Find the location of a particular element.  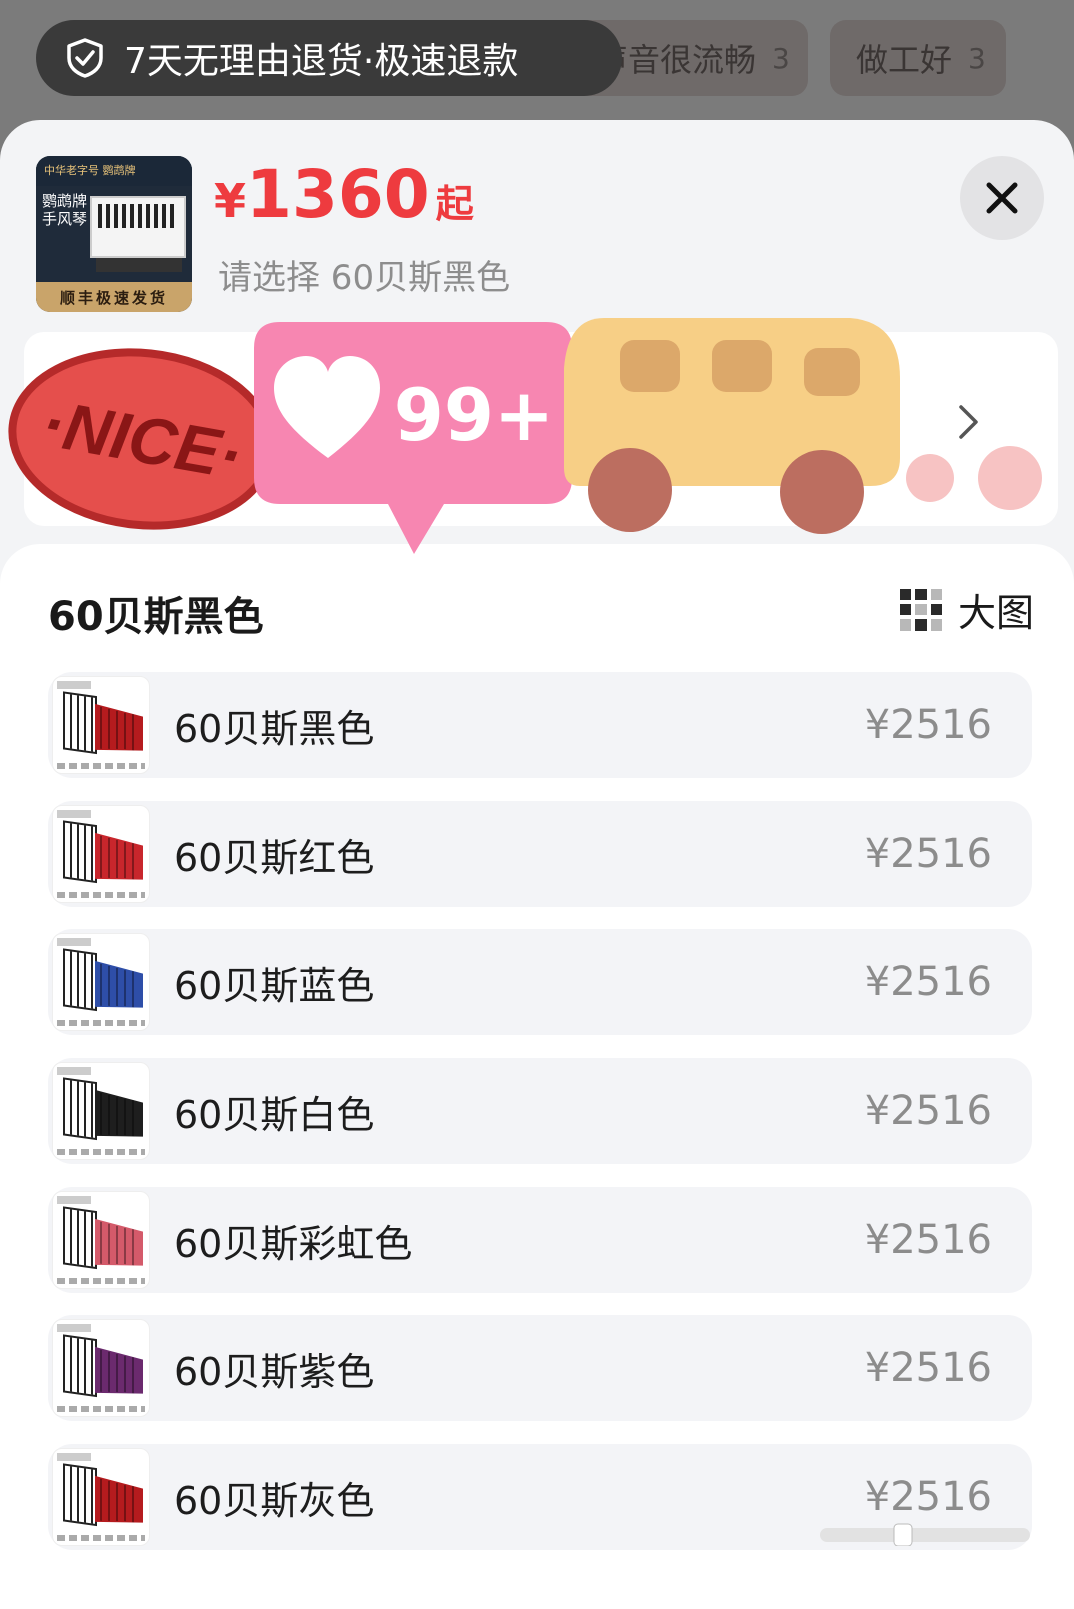

variant-label: 60贝斯彩虹色 is located at coordinates (293, 1243).